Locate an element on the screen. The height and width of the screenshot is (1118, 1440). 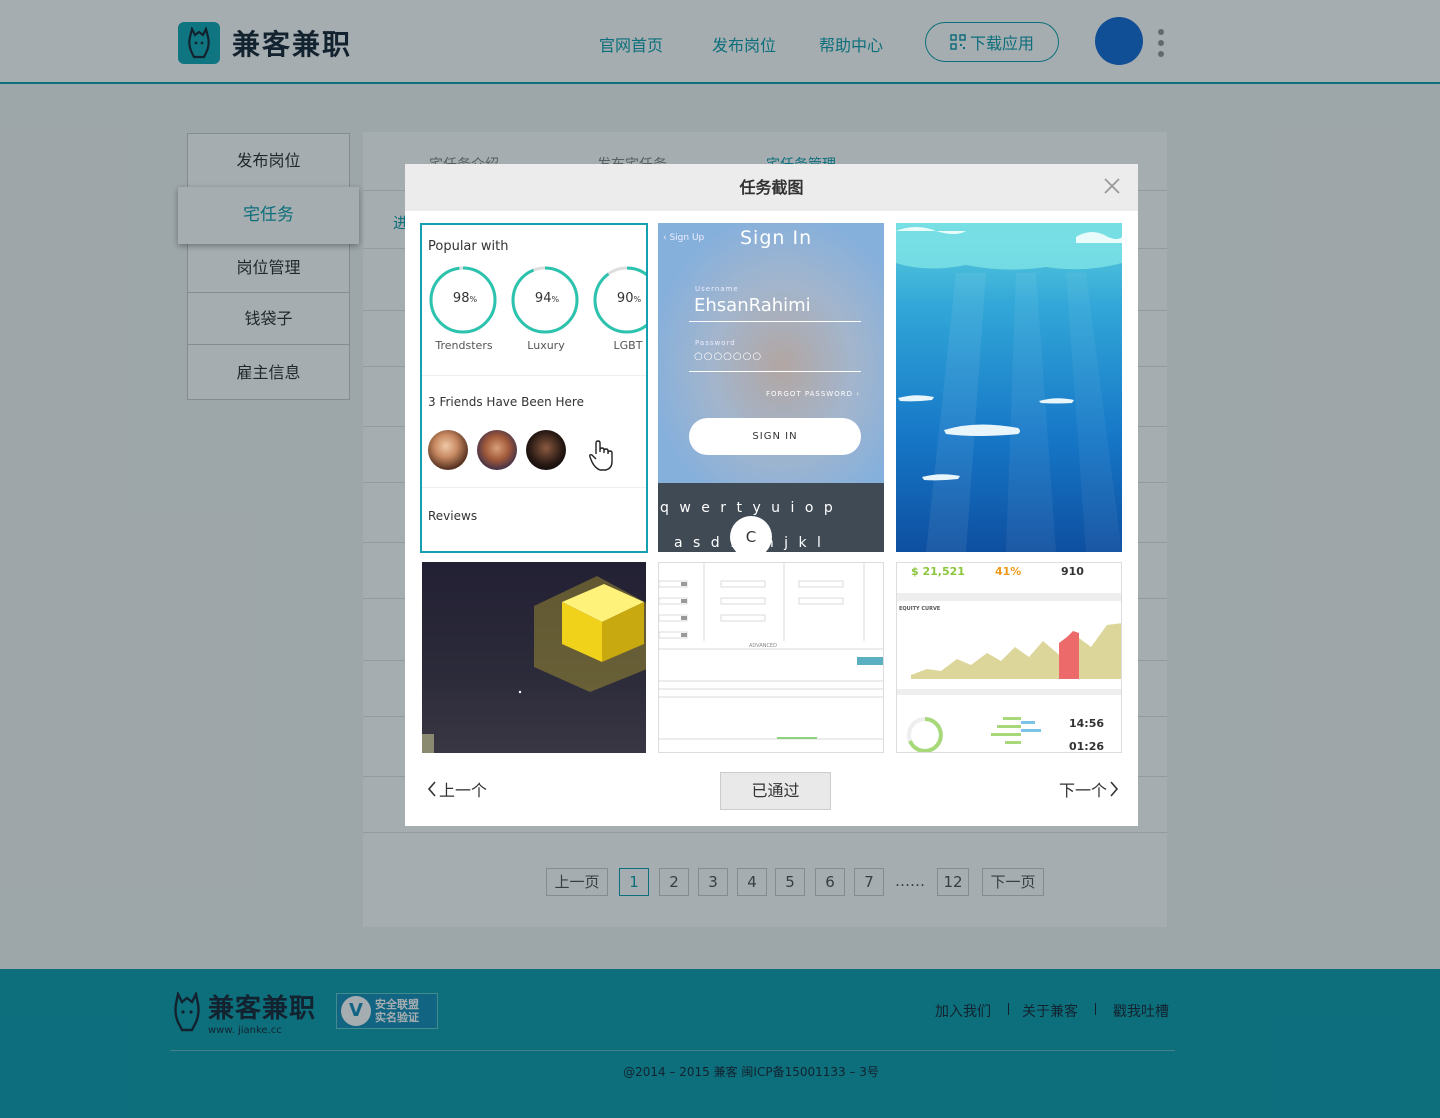
forgot-password-link: FORGOT PASSWORD › is located at coordinates (813, 394).